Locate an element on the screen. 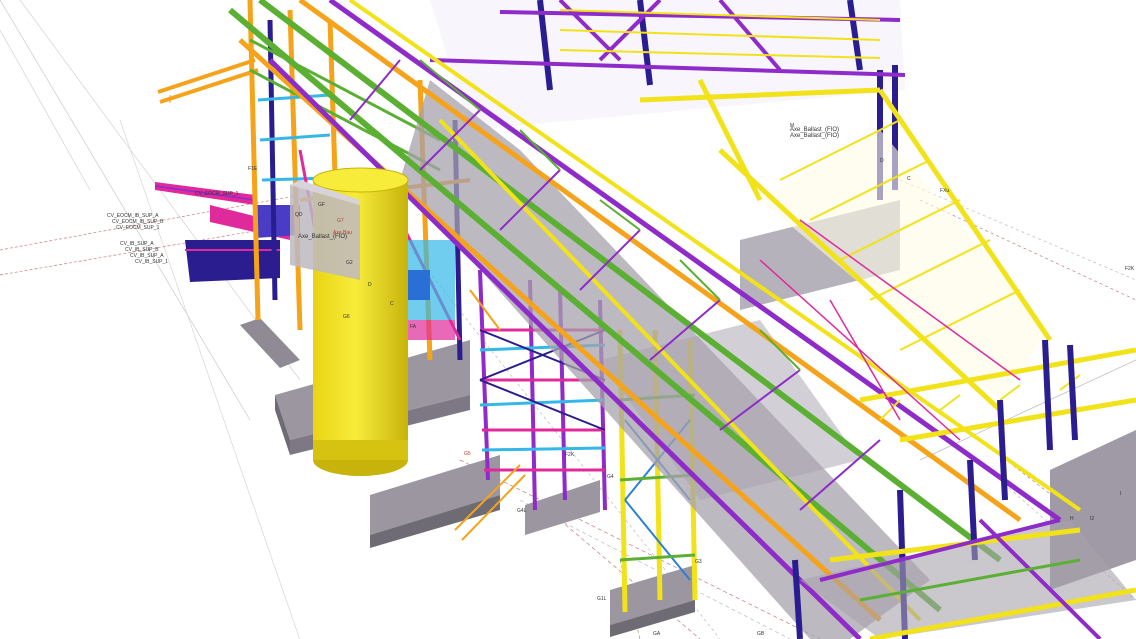 The height and width of the screenshot is (639, 1136). label-h: H is located at coordinates (1072, 519).